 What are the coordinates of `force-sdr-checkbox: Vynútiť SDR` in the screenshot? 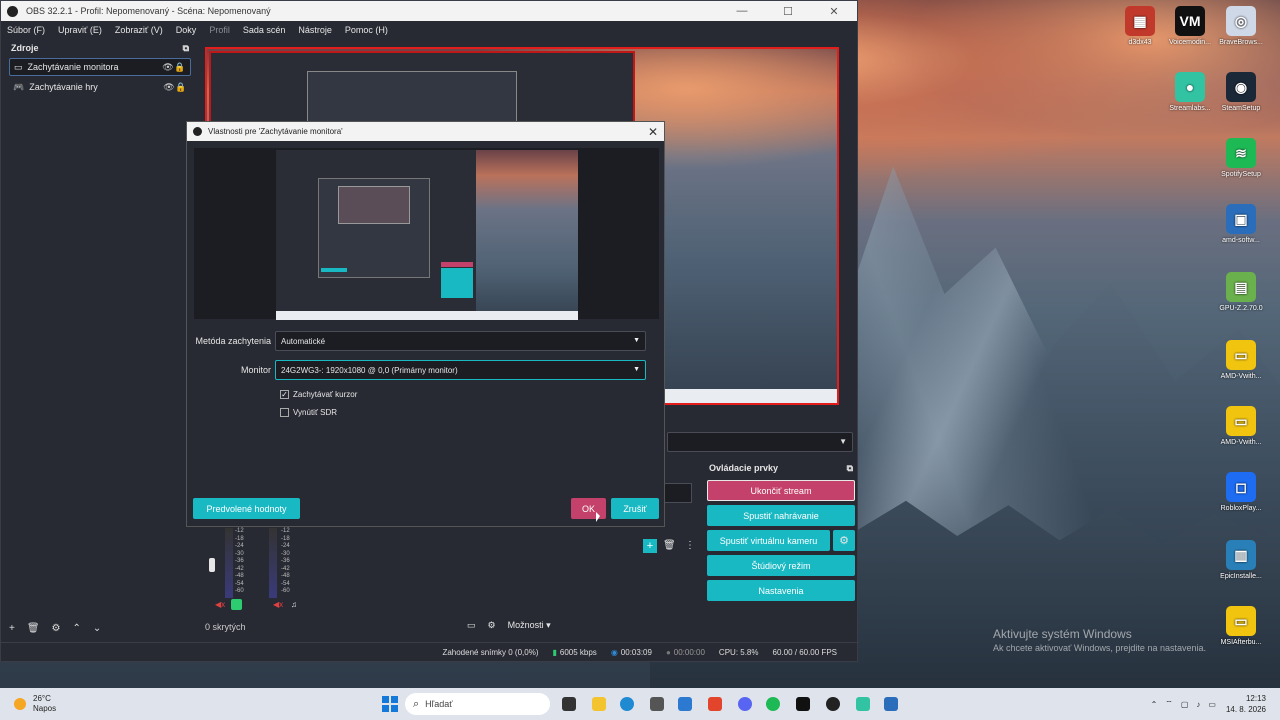 It's located at (308, 412).